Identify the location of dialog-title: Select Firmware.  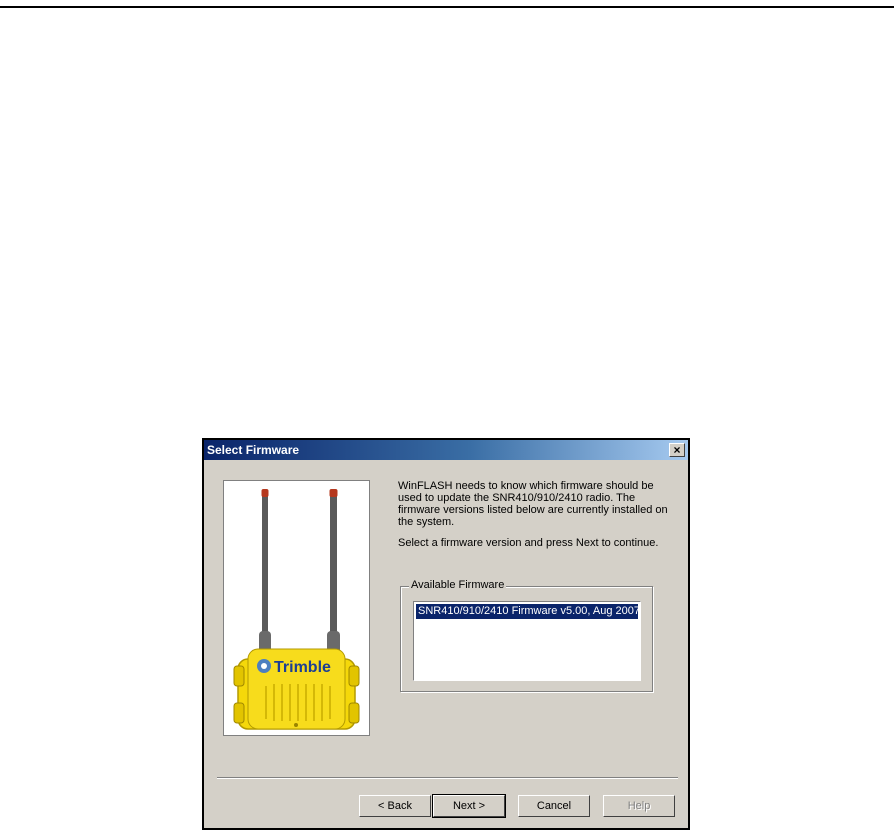
(253, 450).